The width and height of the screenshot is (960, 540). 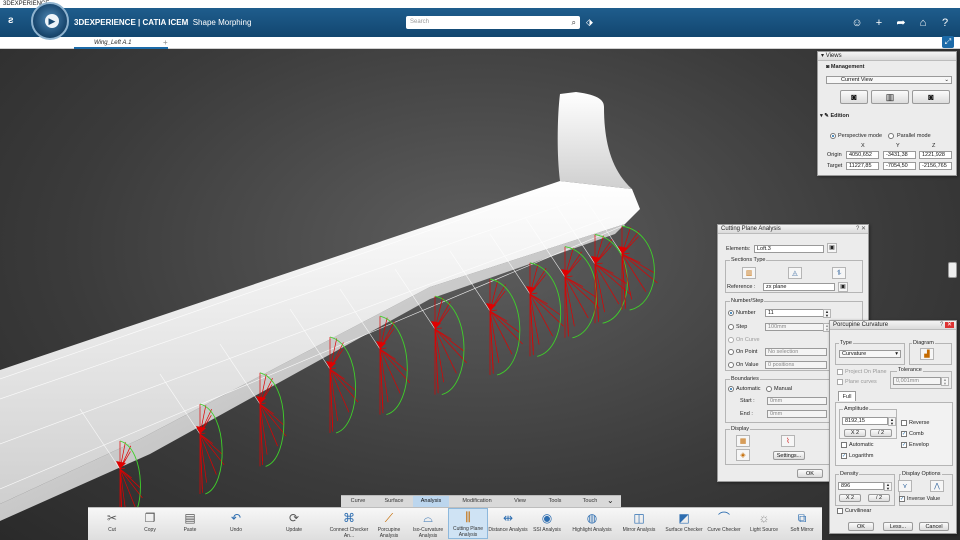 What do you see at coordinates (861, 526) in the screenshot?
I see `porcupine-ok-button: OK` at bounding box center [861, 526].